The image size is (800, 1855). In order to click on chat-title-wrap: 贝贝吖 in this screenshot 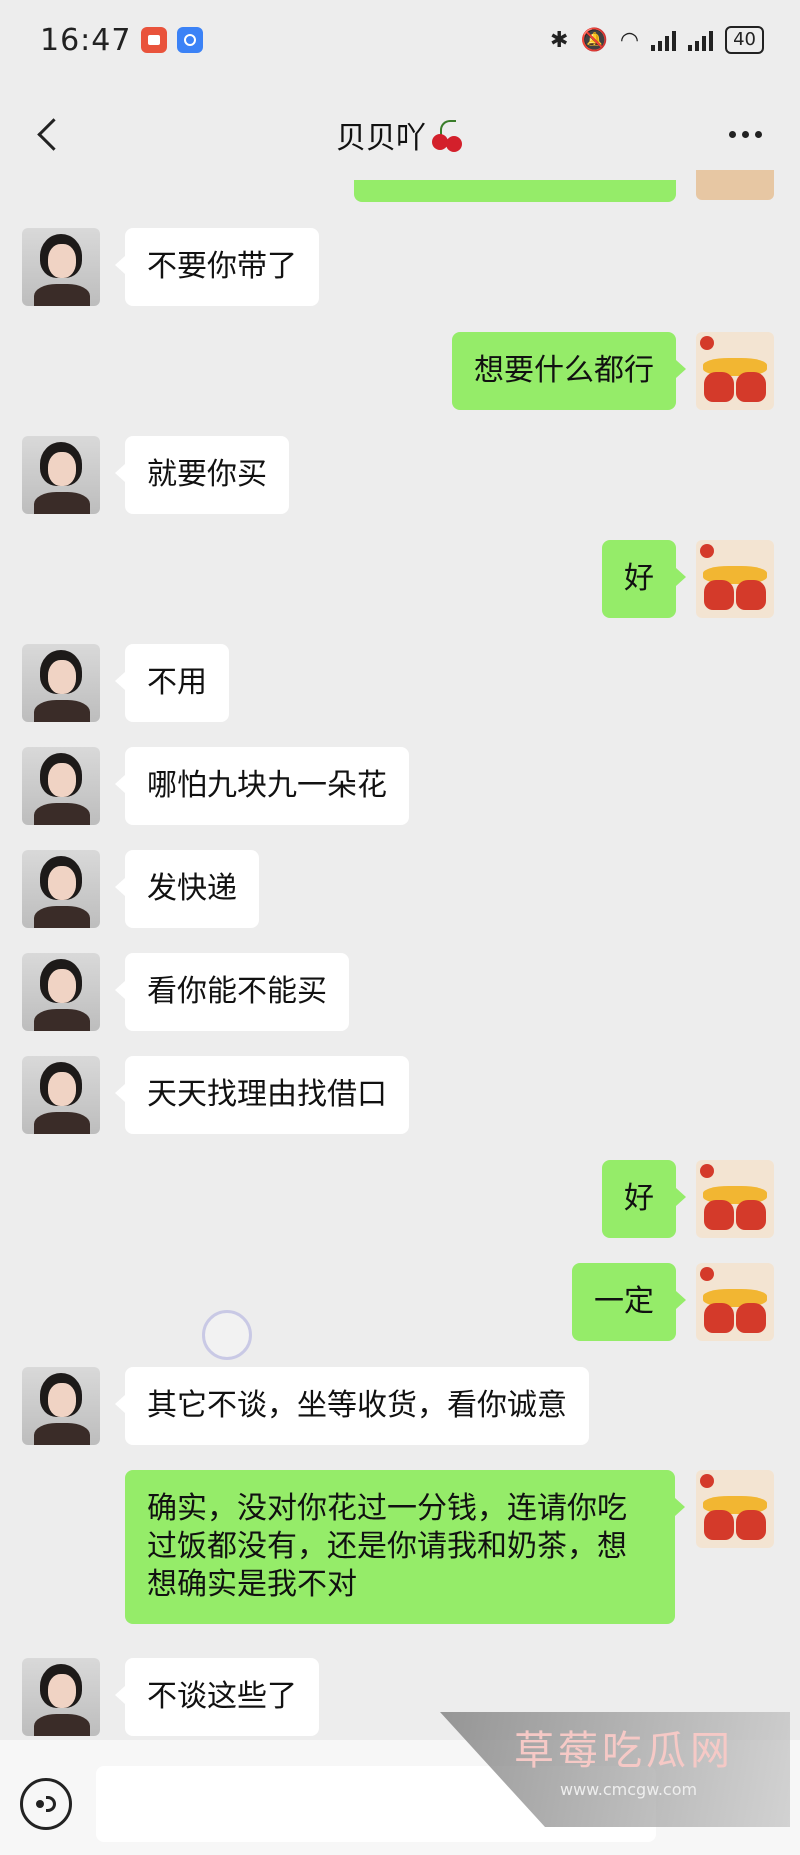, I will do `click(400, 135)`.